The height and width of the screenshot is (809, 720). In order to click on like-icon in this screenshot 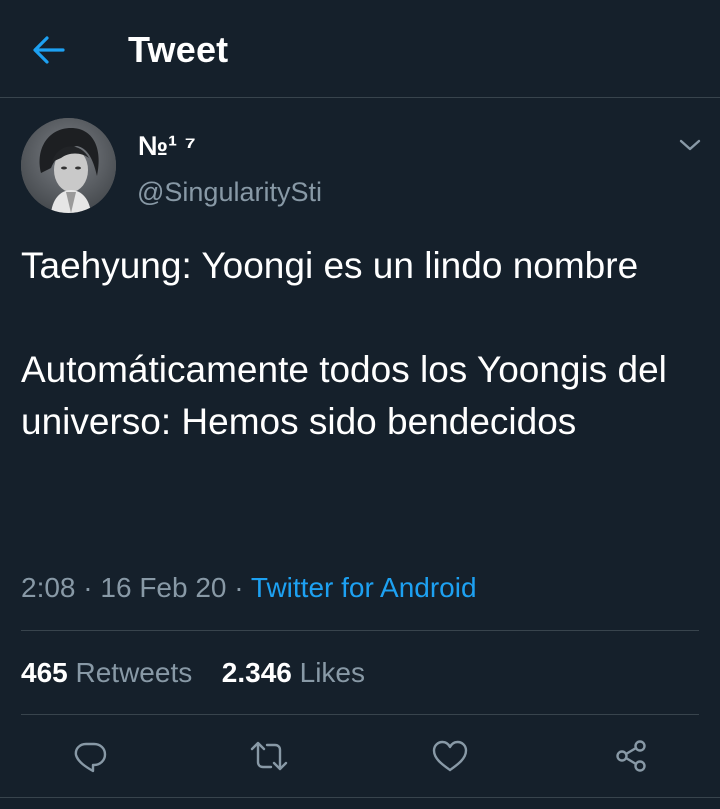, I will do `click(450, 756)`.